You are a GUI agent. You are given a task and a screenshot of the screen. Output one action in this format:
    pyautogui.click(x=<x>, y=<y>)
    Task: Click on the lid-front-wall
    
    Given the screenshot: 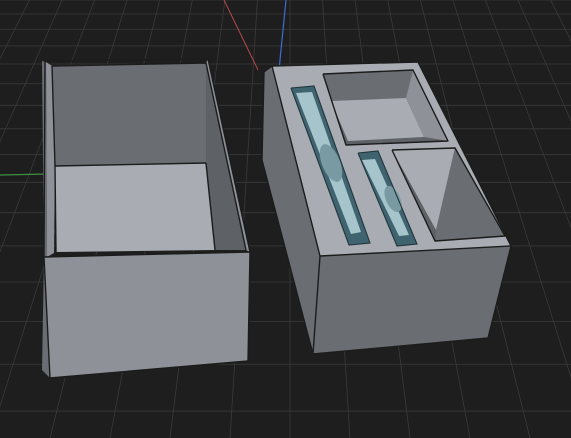 What is the action you would take?
    pyautogui.click(x=147, y=315)
    